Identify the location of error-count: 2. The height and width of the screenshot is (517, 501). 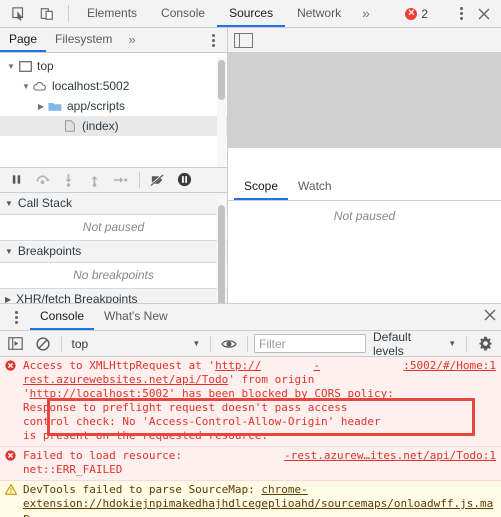
(424, 13).